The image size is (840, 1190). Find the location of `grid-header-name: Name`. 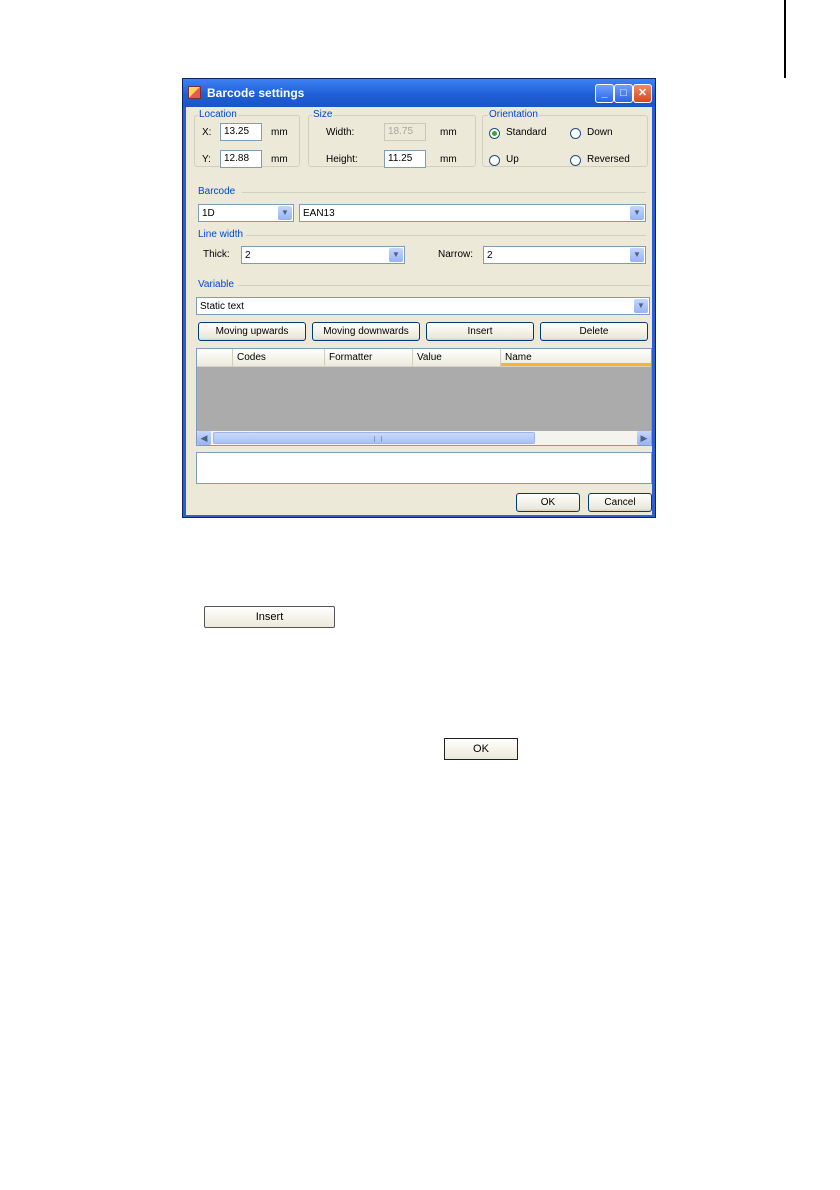

grid-header-name: Name is located at coordinates (576, 357).